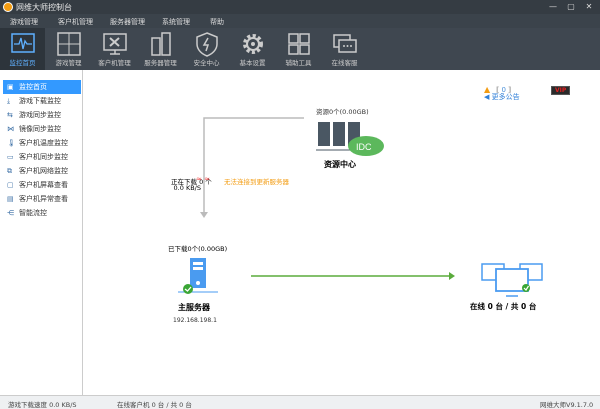 This screenshot has width=600, height=409. I want to click on game-grid-icon, so click(68, 44).